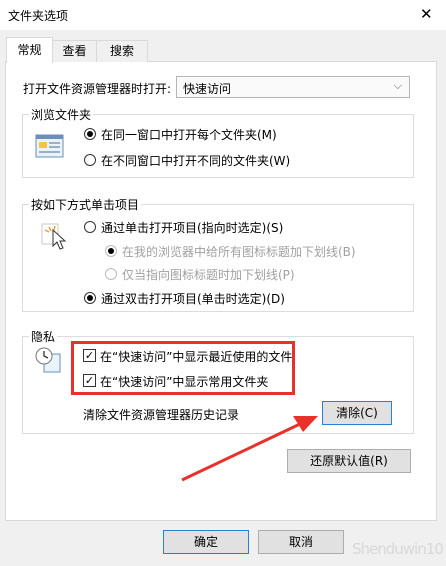  Describe the element at coordinates (206, 542) in the screenshot. I see `ok-button: 确定` at that location.